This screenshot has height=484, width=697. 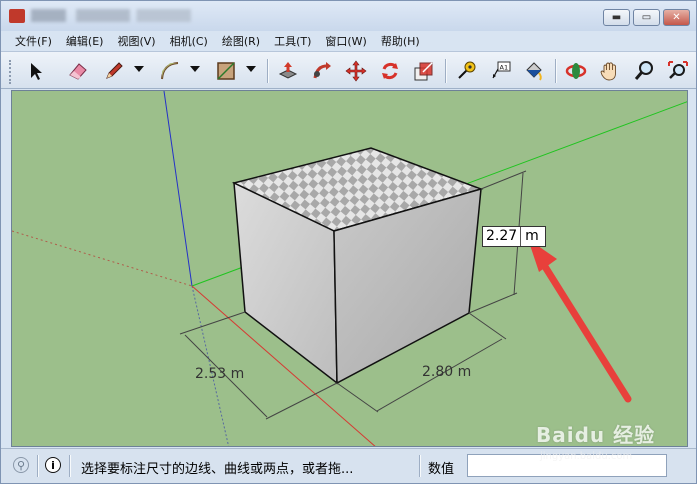 What do you see at coordinates (441, 469) in the screenshot?
I see `measurements-label: 数值` at bounding box center [441, 469].